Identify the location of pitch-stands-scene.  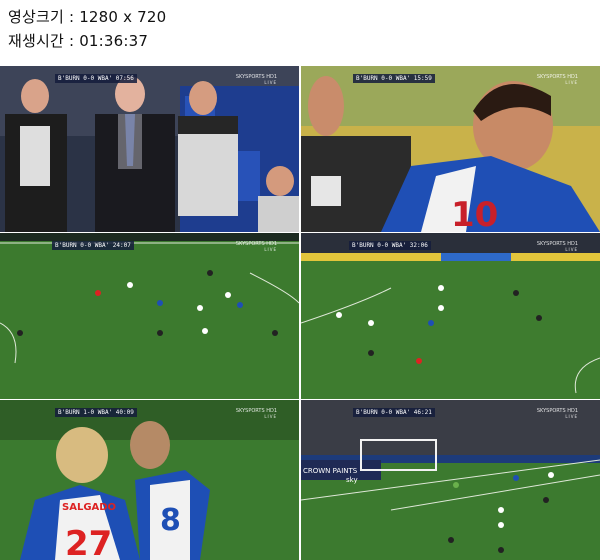
(450, 316).